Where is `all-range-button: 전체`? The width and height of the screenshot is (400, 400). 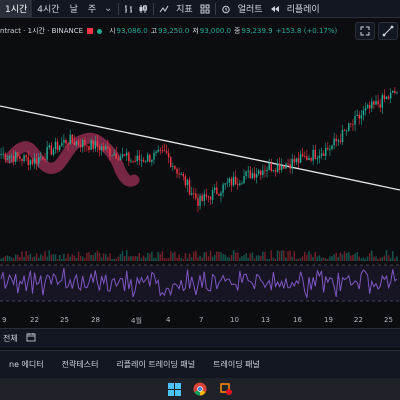 all-range-button: 전체 is located at coordinates (10, 338).